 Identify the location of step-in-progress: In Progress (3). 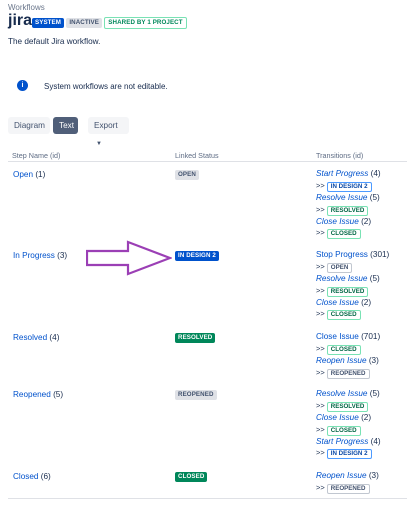
(40, 255).